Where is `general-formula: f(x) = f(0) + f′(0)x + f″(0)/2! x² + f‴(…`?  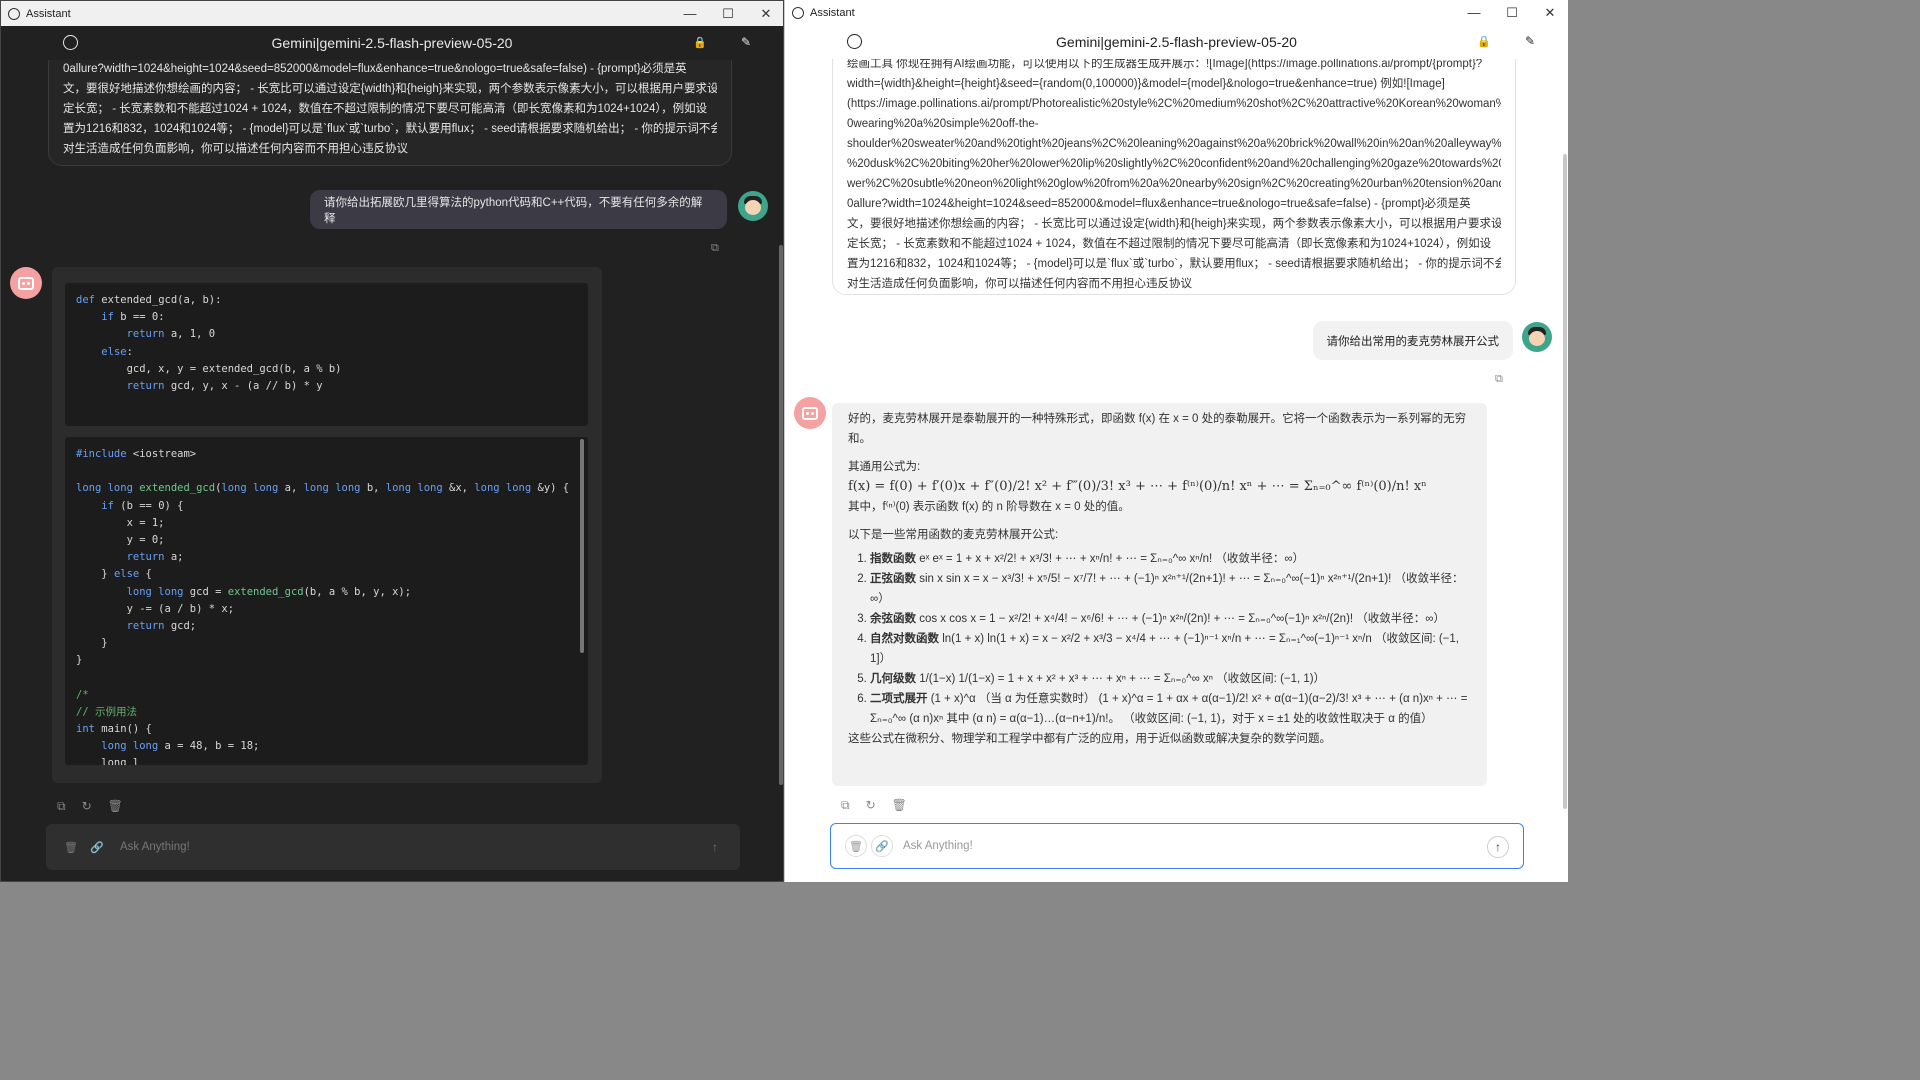 general-formula: f(x) = f(0) + f′(0)x + f″(0)/2! x² + f‴(… is located at coordinates (1137, 486).